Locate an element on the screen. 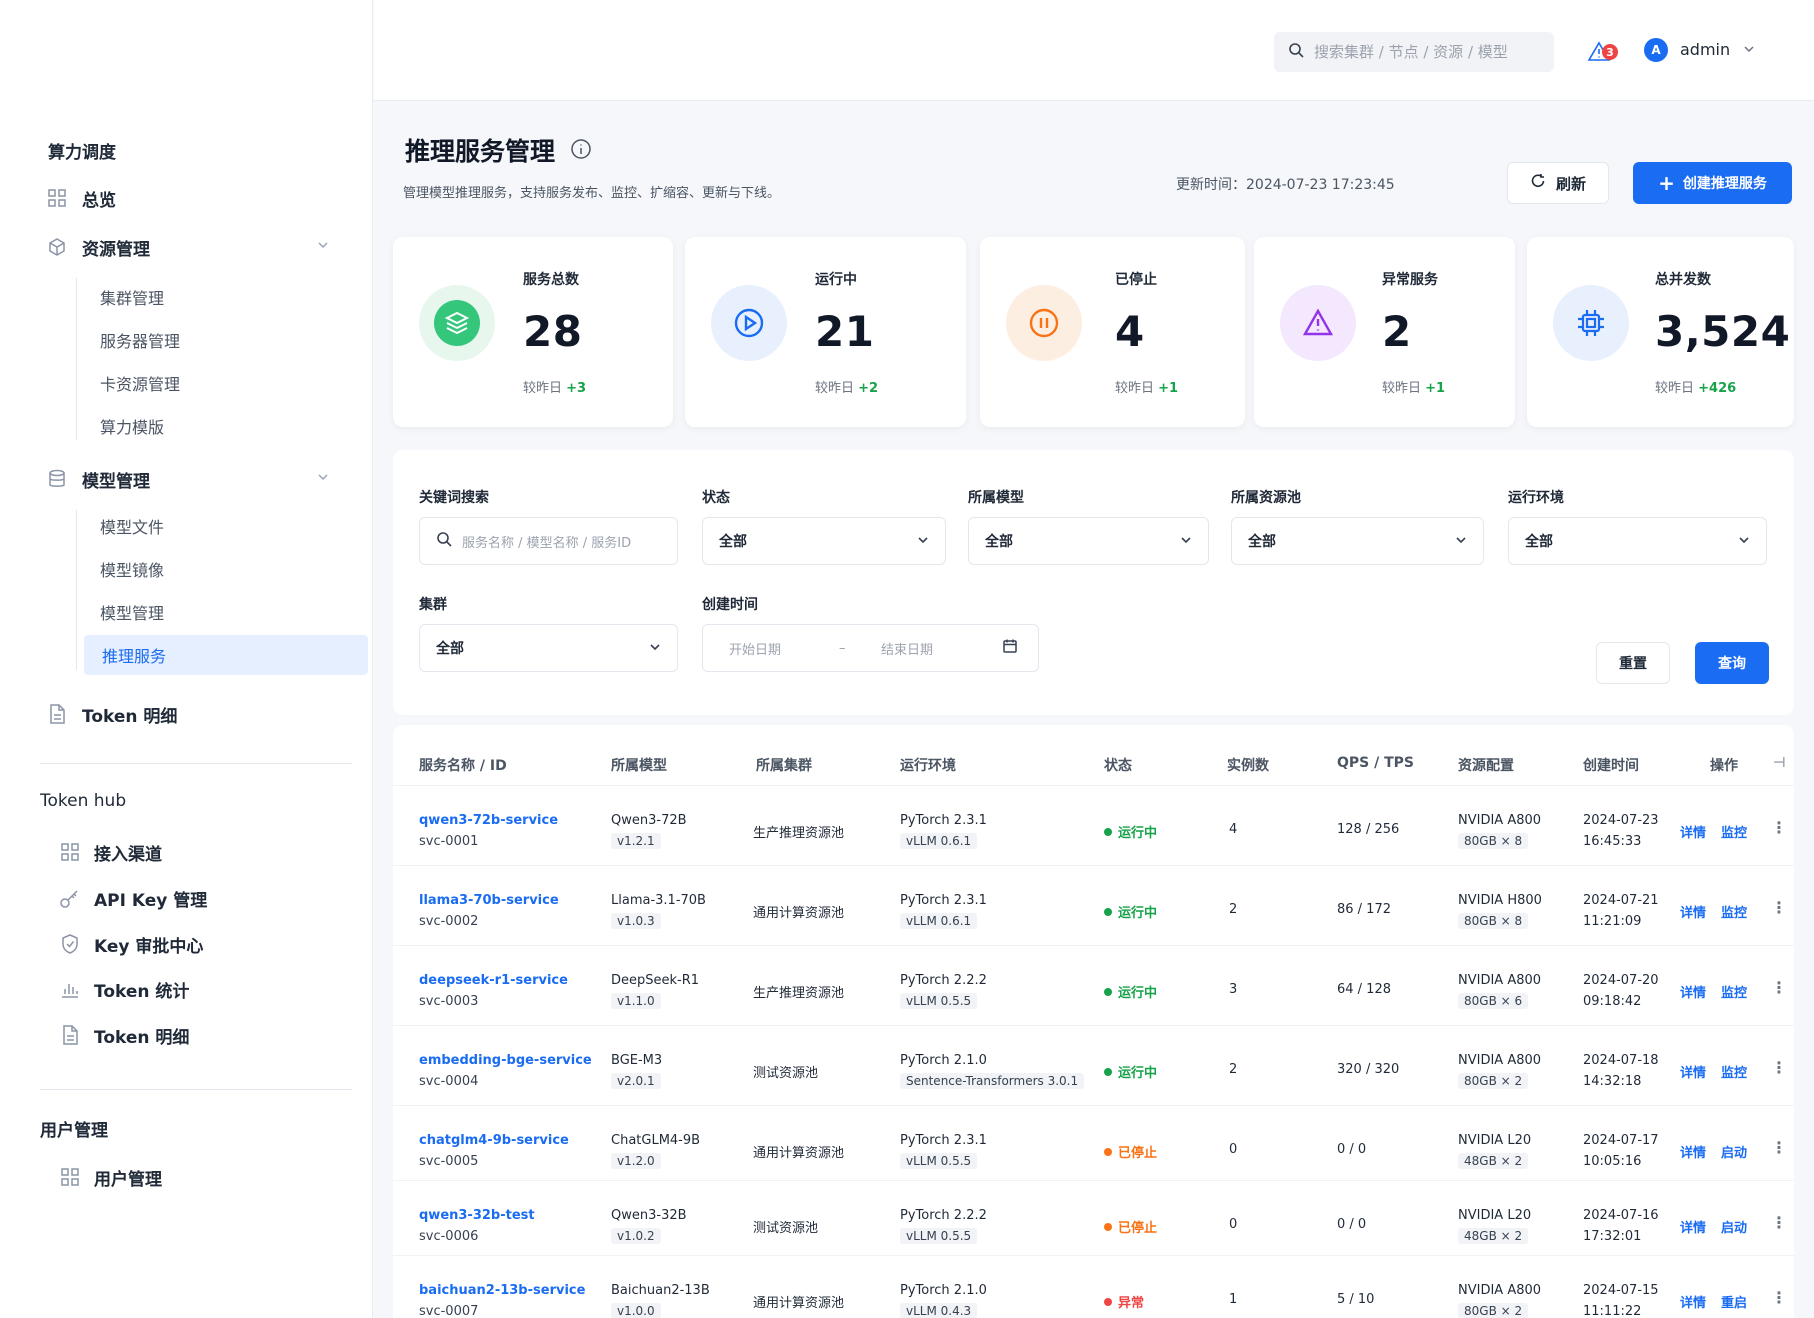  search-icon is located at coordinates (1296, 52).